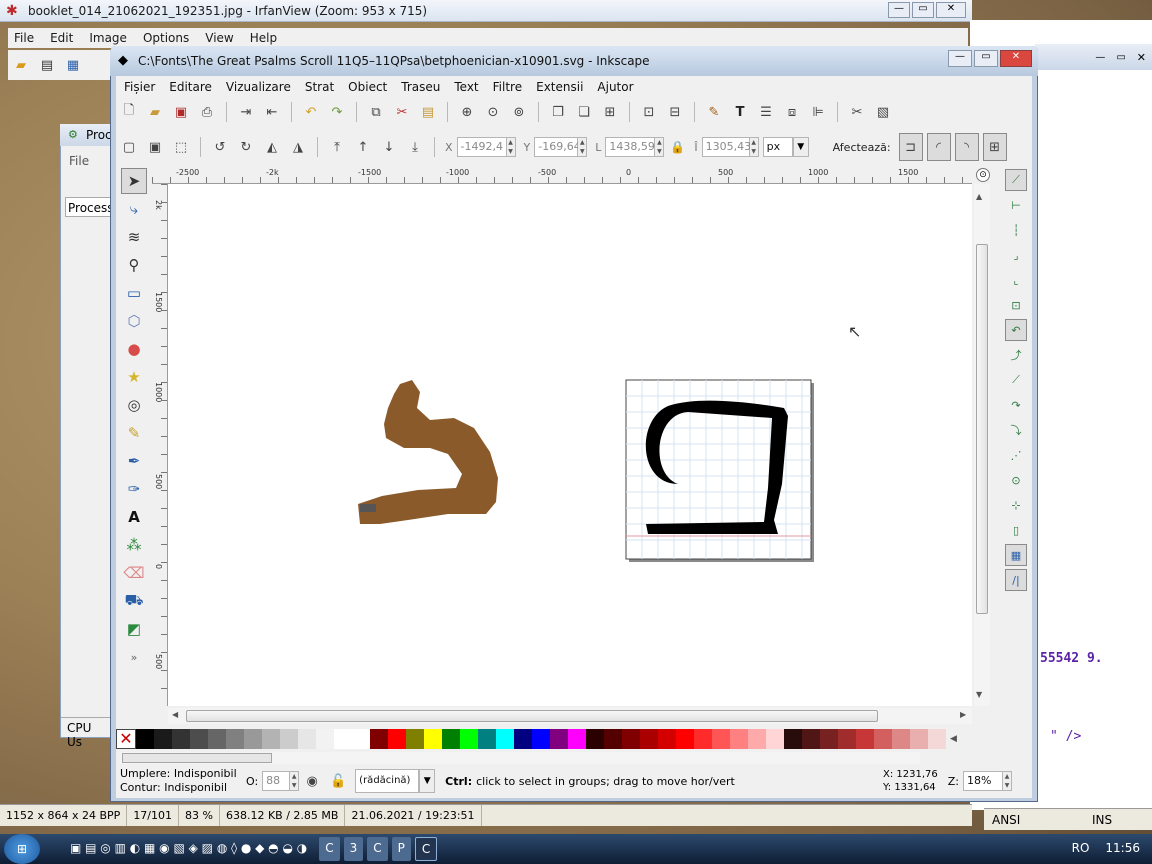 The width and height of the screenshot is (1152, 864). Describe the element at coordinates (493, 112) in the screenshot. I see `zoom-drawing-icon: ⊙` at that location.